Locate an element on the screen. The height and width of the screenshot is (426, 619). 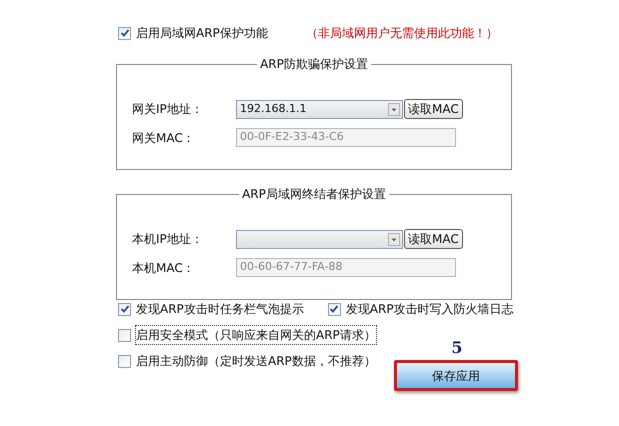
checkbox-label: 发现ARP攻击时任务栏气泡提示 is located at coordinates (220, 309).